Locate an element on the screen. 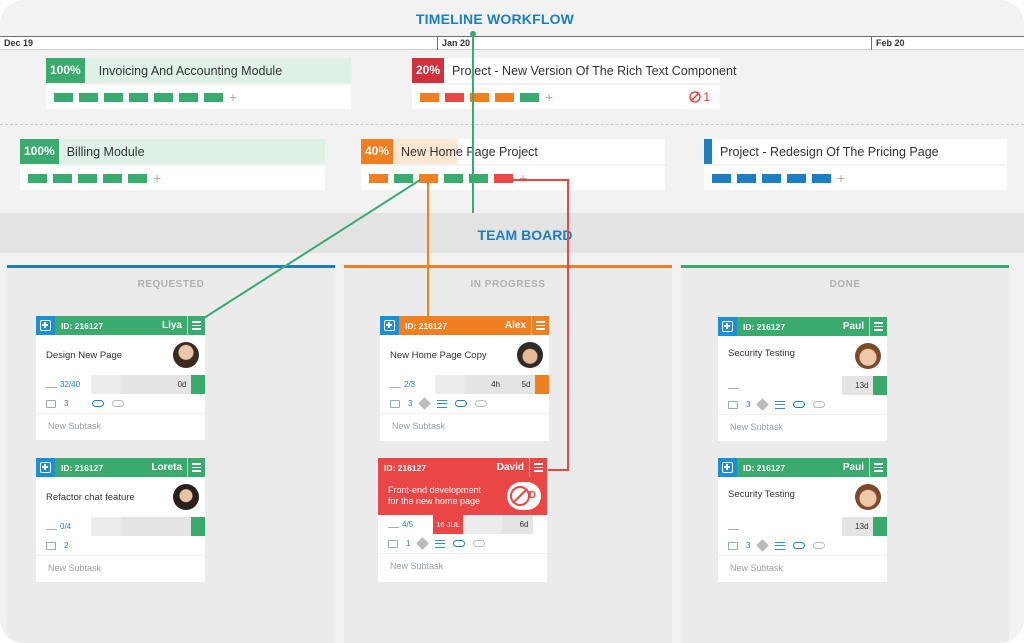  subtask-count: 32/40 is located at coordinates (63, 384).